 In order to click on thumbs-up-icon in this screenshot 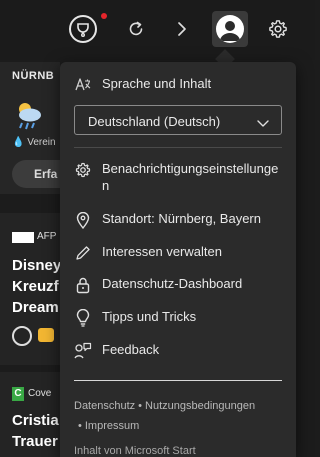, I will do `click(46, 335)`.